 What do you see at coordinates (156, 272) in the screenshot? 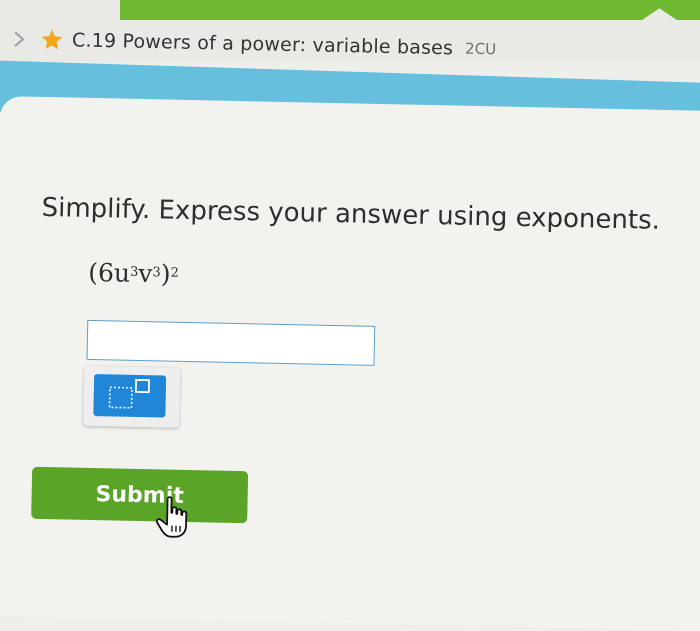
I see `v-exponent: 3` at bounding box center [156, 272].